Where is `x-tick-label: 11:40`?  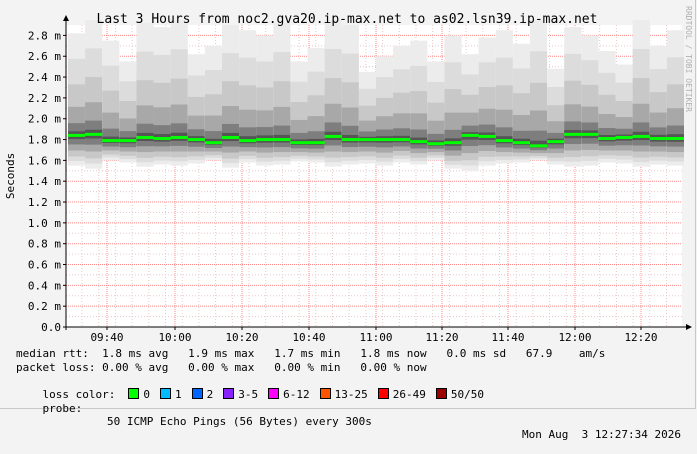 x-tick-label: 11:40 is located at coordinates (507, 337).